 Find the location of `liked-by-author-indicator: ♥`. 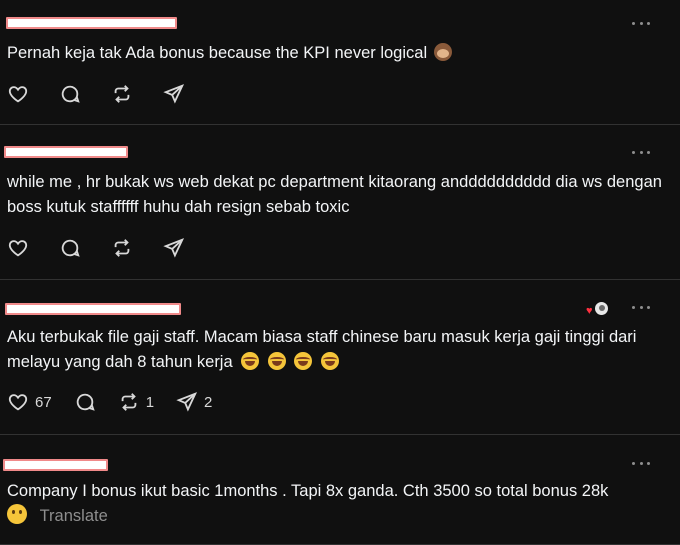

liked-by-author-indicator: ♥ is located at coordinates (598, 309).